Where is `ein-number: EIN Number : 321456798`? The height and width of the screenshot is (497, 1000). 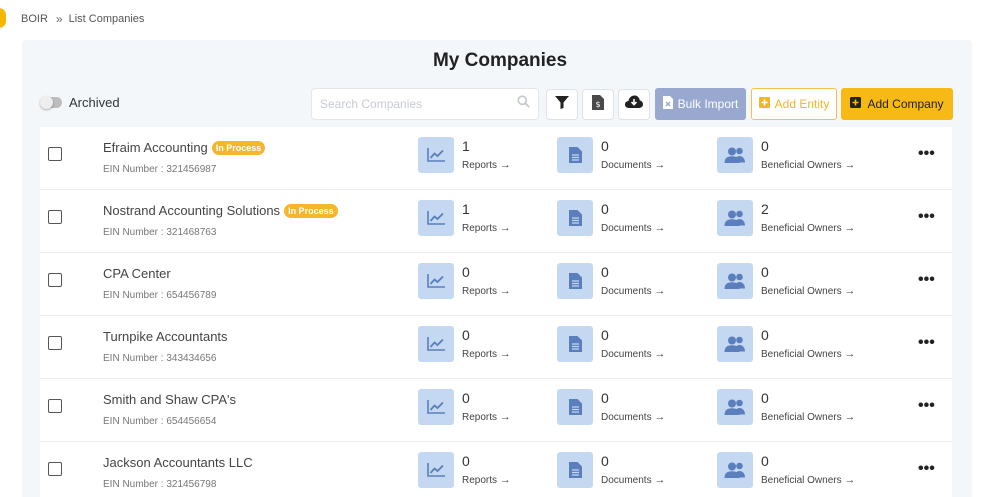 ein-number: EIN Number : 321456798 is located at coordinates (160, 484).